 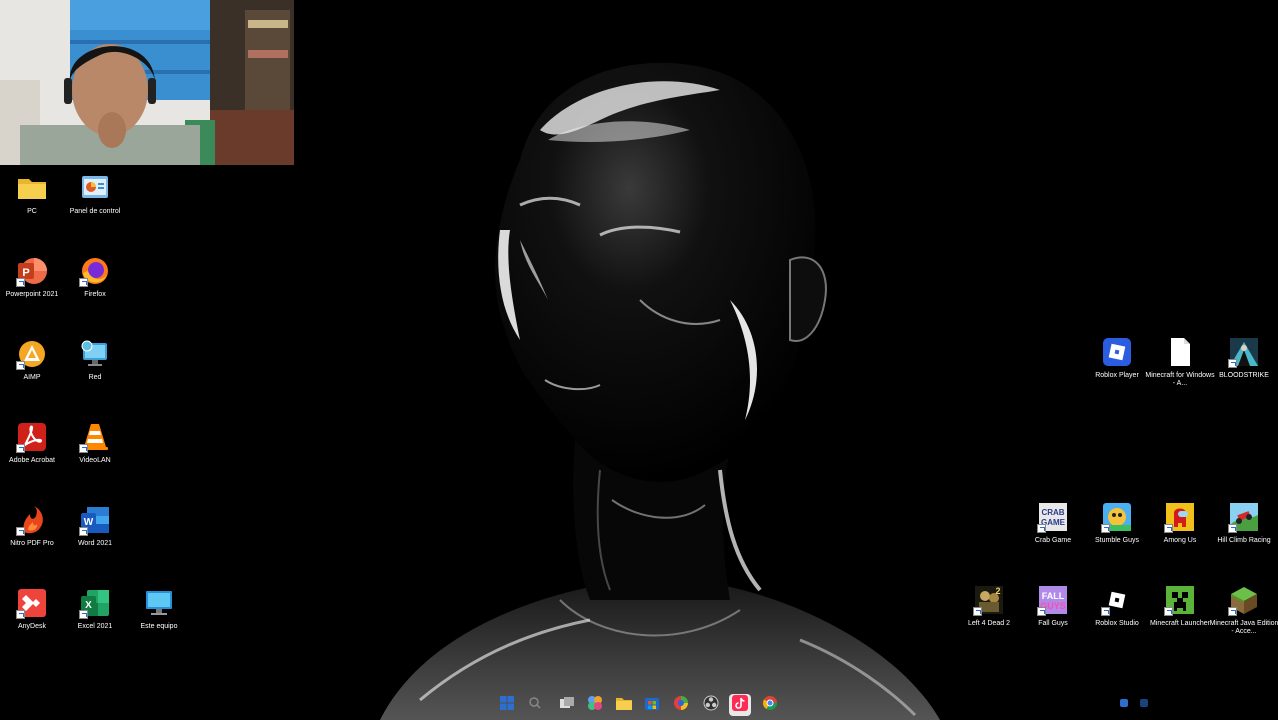 I want to click on search-button, so click(x=535, y=705).